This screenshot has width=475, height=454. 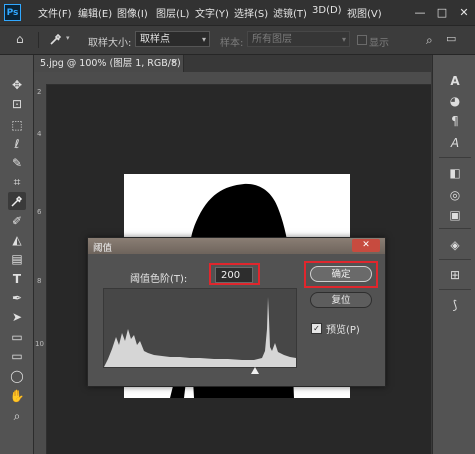 I want to click on properties-icon: ▣, so click(x=455, y=215).